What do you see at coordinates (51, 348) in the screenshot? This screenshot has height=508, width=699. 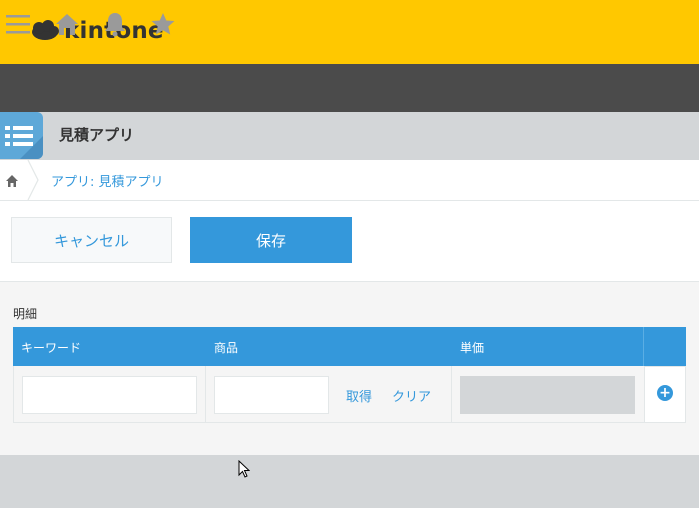 I see `column-header-keyword: キーワード` at bounding box center [51, 348].